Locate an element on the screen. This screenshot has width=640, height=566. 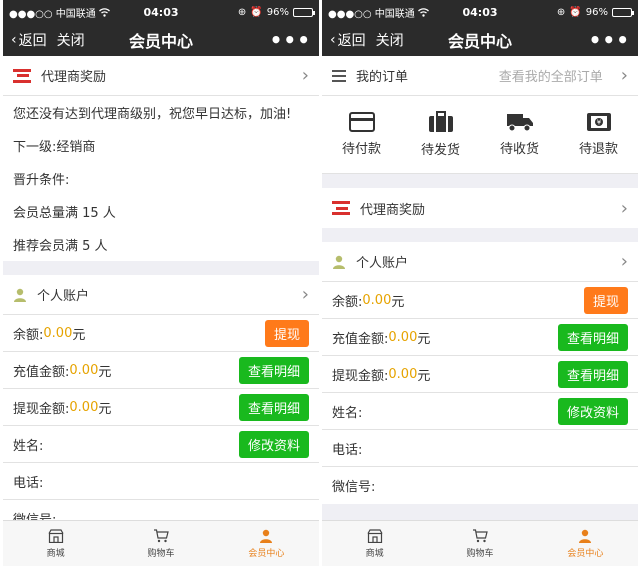
orders-header: 我的订单 查看我的全部订单 › is located at coordinates (480, 76).